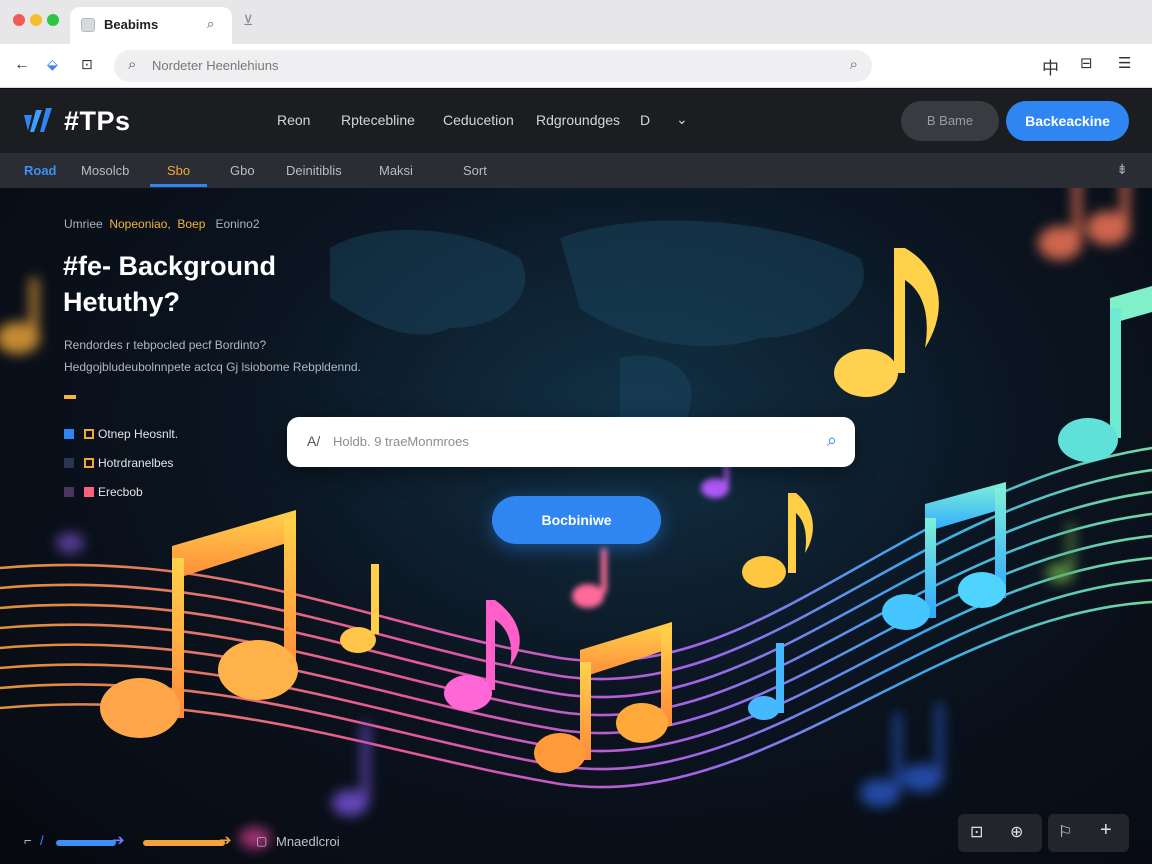  Describe the element at coordinates (854, 64) in the screenshot. I see `address-search-icon: ⌕` at that location.